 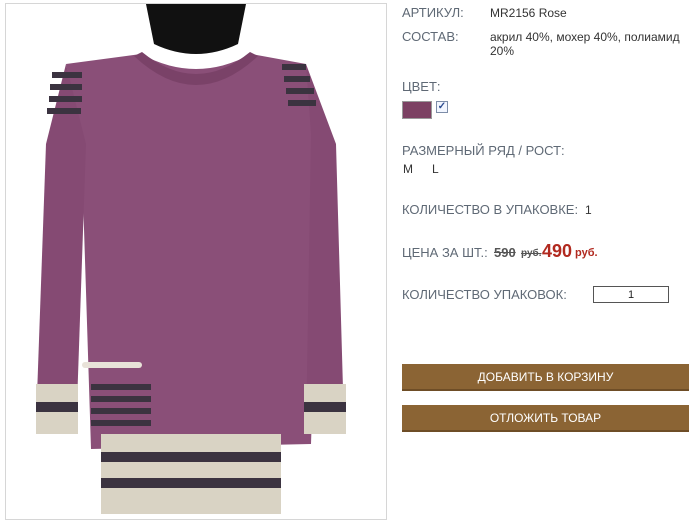 I want to click on old-price: 590, so click(x=505, y=252).